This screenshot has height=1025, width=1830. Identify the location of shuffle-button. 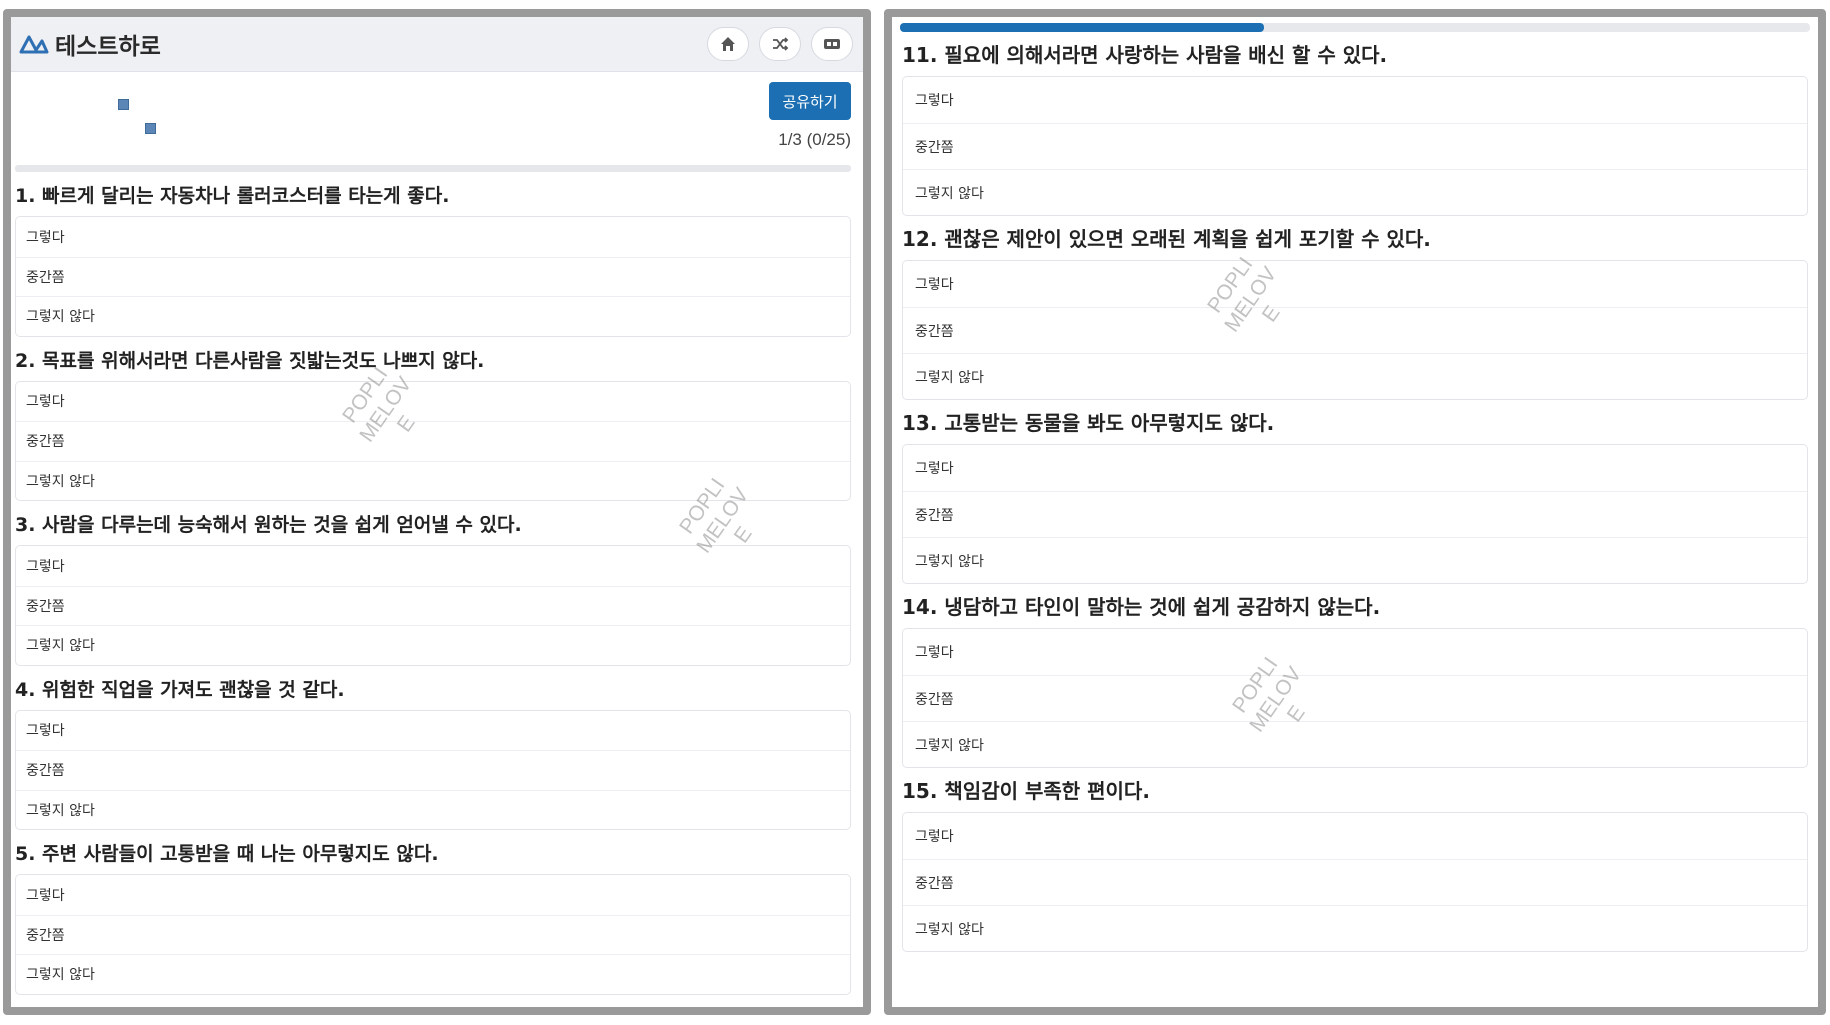
(780, 44).